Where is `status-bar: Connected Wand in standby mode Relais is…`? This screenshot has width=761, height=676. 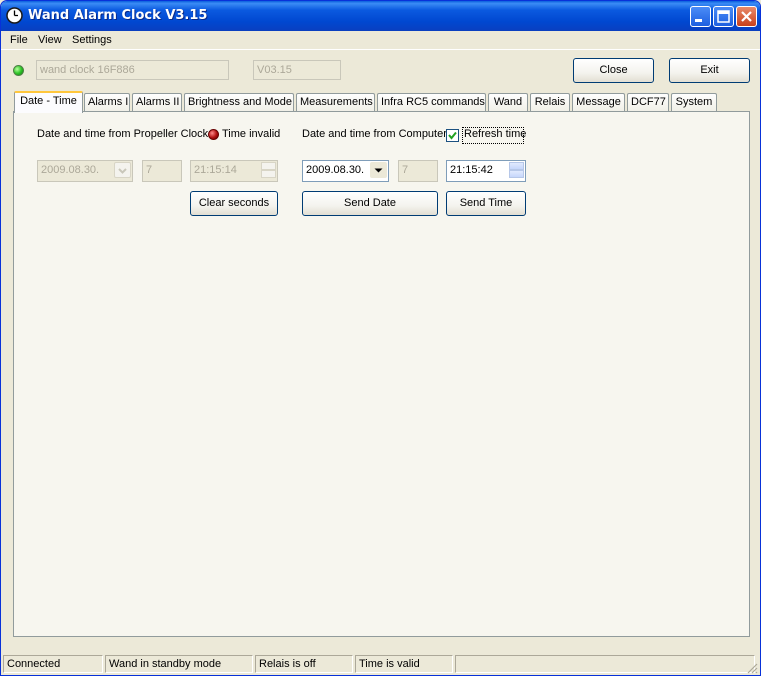 status-bar: Connected Wand in standby mode Relais is… is located at coordinates (380, 663).